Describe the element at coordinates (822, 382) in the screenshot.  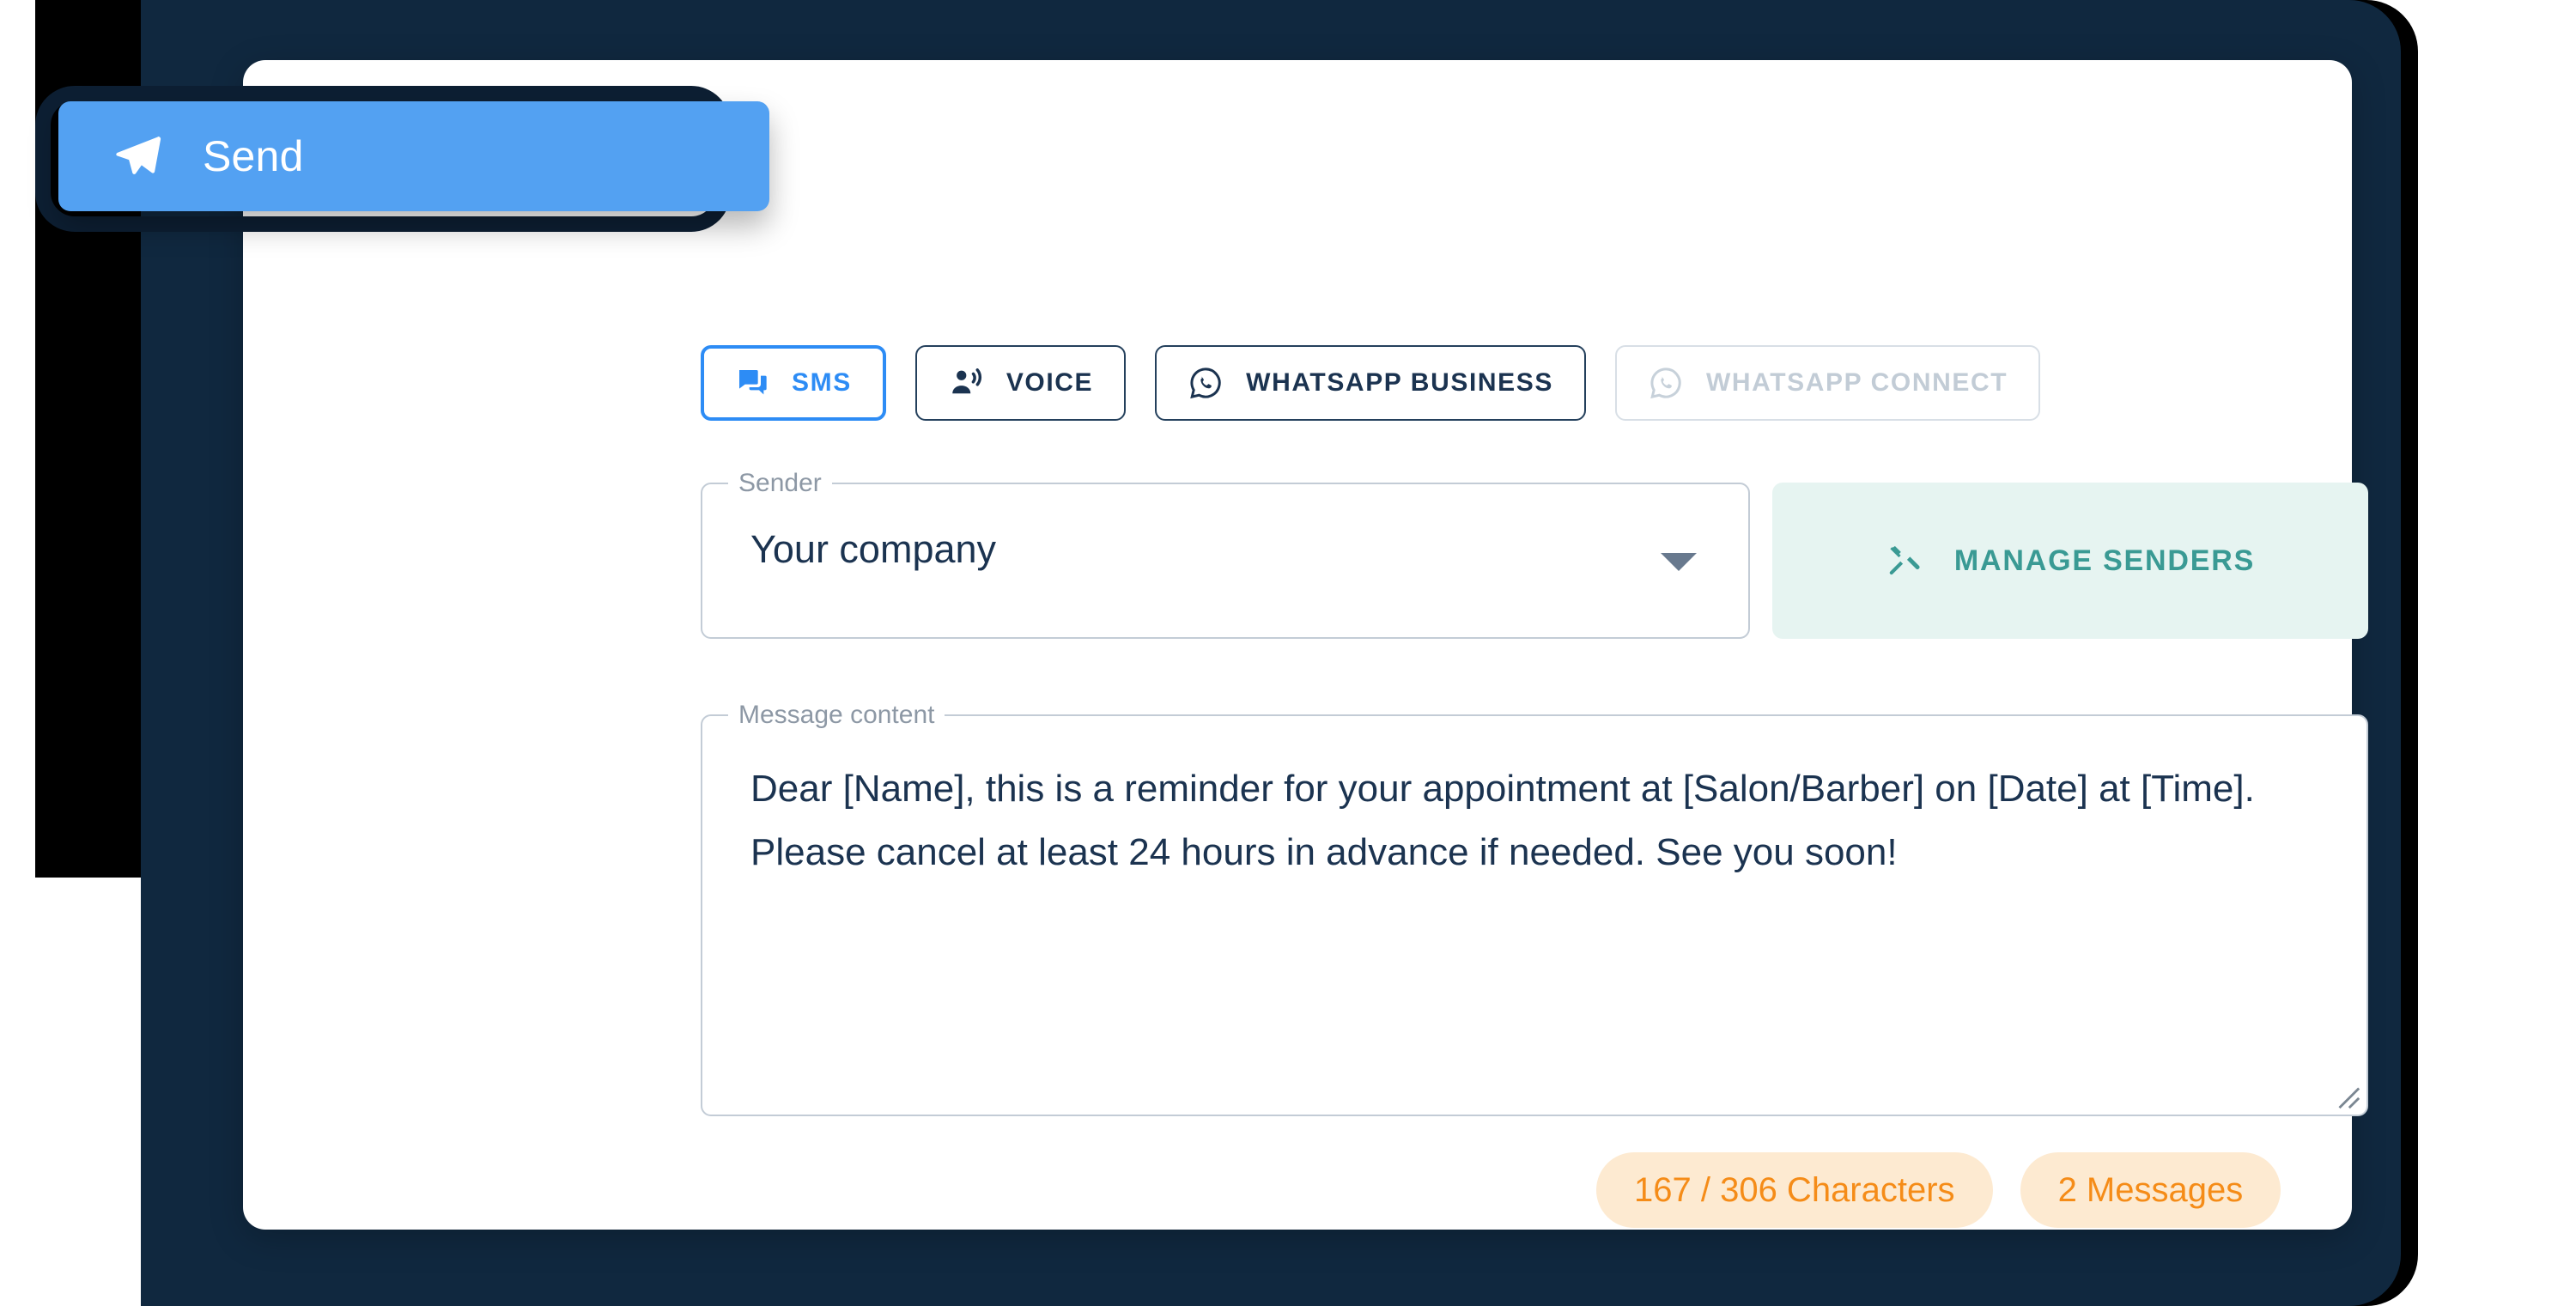
I see `tab-sms-label: SMS` at that location.